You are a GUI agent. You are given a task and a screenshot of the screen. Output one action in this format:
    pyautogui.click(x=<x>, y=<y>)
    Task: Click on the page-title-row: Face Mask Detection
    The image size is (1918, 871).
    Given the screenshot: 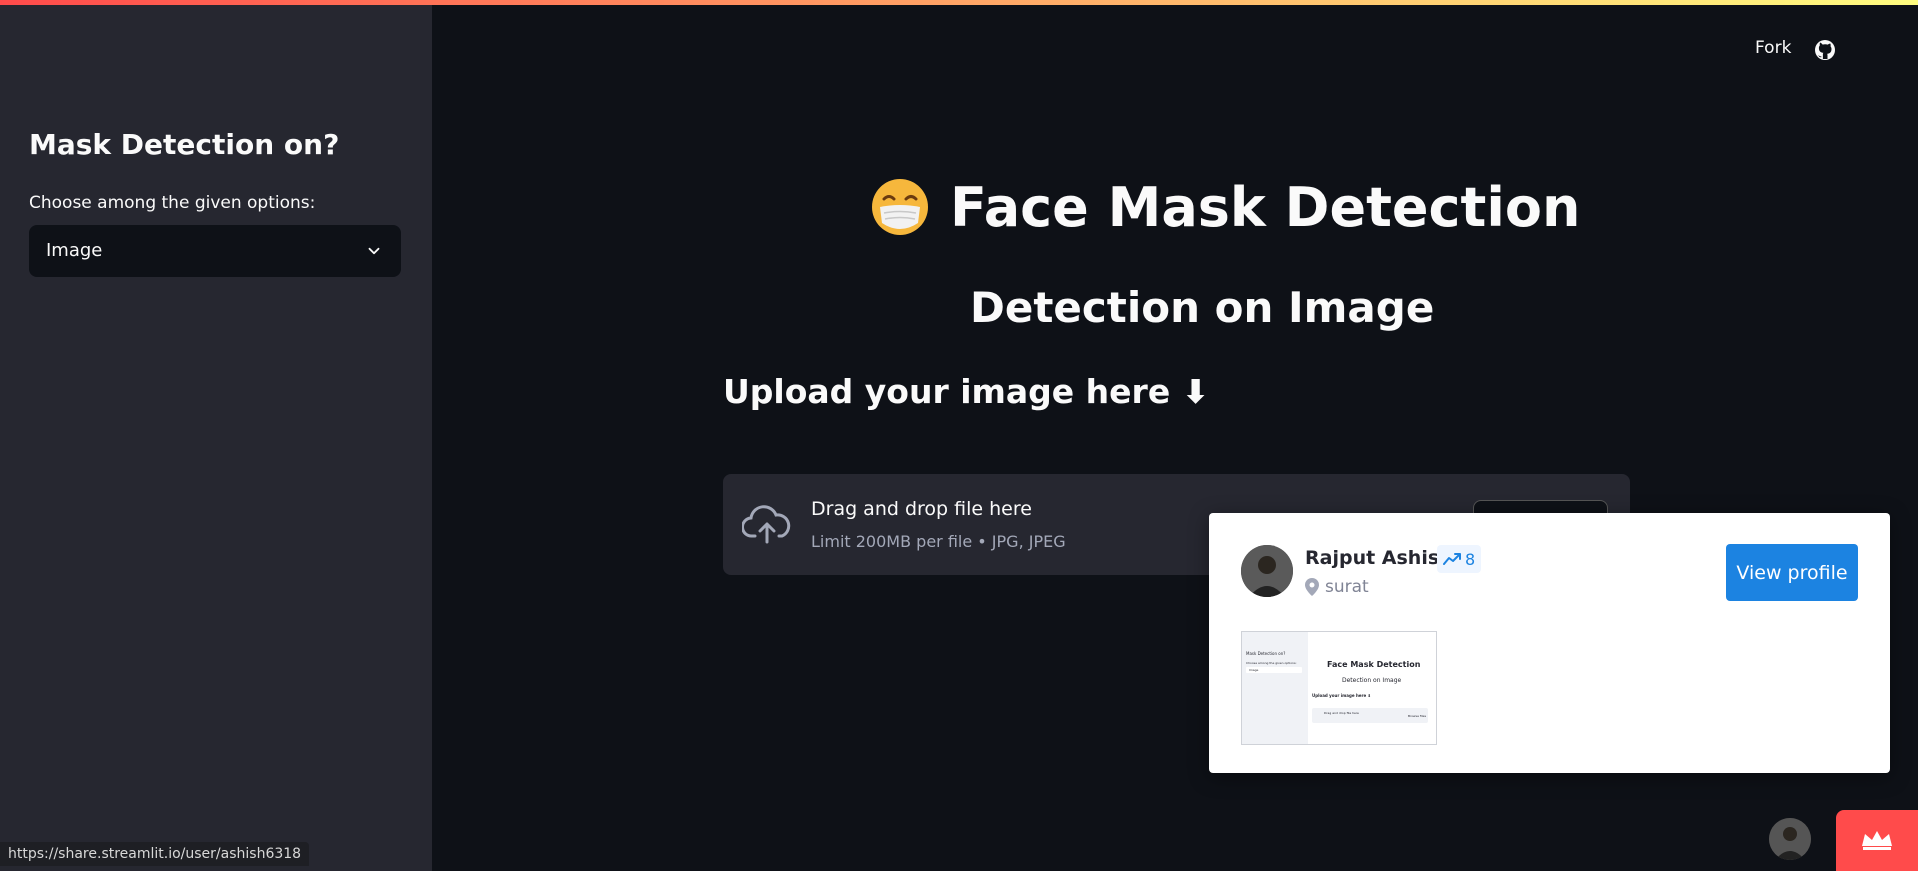 What is the action you would take?
    pyautogui.click(x=1225, y=207)
    